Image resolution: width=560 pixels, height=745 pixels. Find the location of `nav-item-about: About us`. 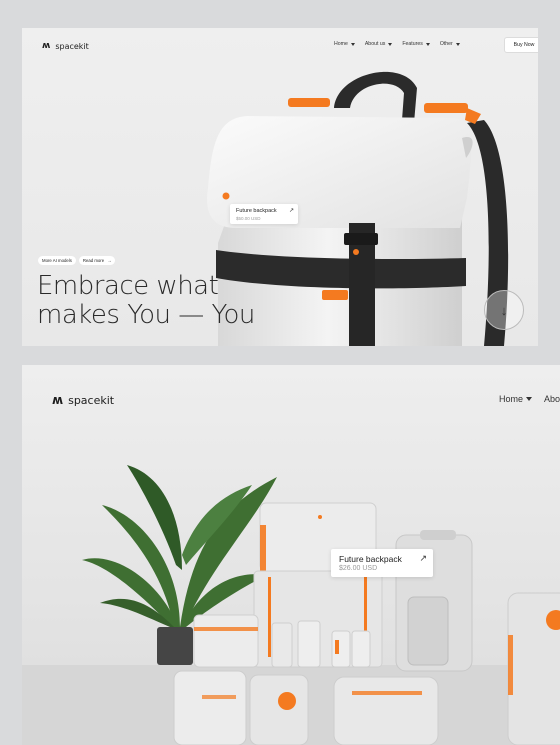

nav-item-about: About us is located at coordinates (378, 44).